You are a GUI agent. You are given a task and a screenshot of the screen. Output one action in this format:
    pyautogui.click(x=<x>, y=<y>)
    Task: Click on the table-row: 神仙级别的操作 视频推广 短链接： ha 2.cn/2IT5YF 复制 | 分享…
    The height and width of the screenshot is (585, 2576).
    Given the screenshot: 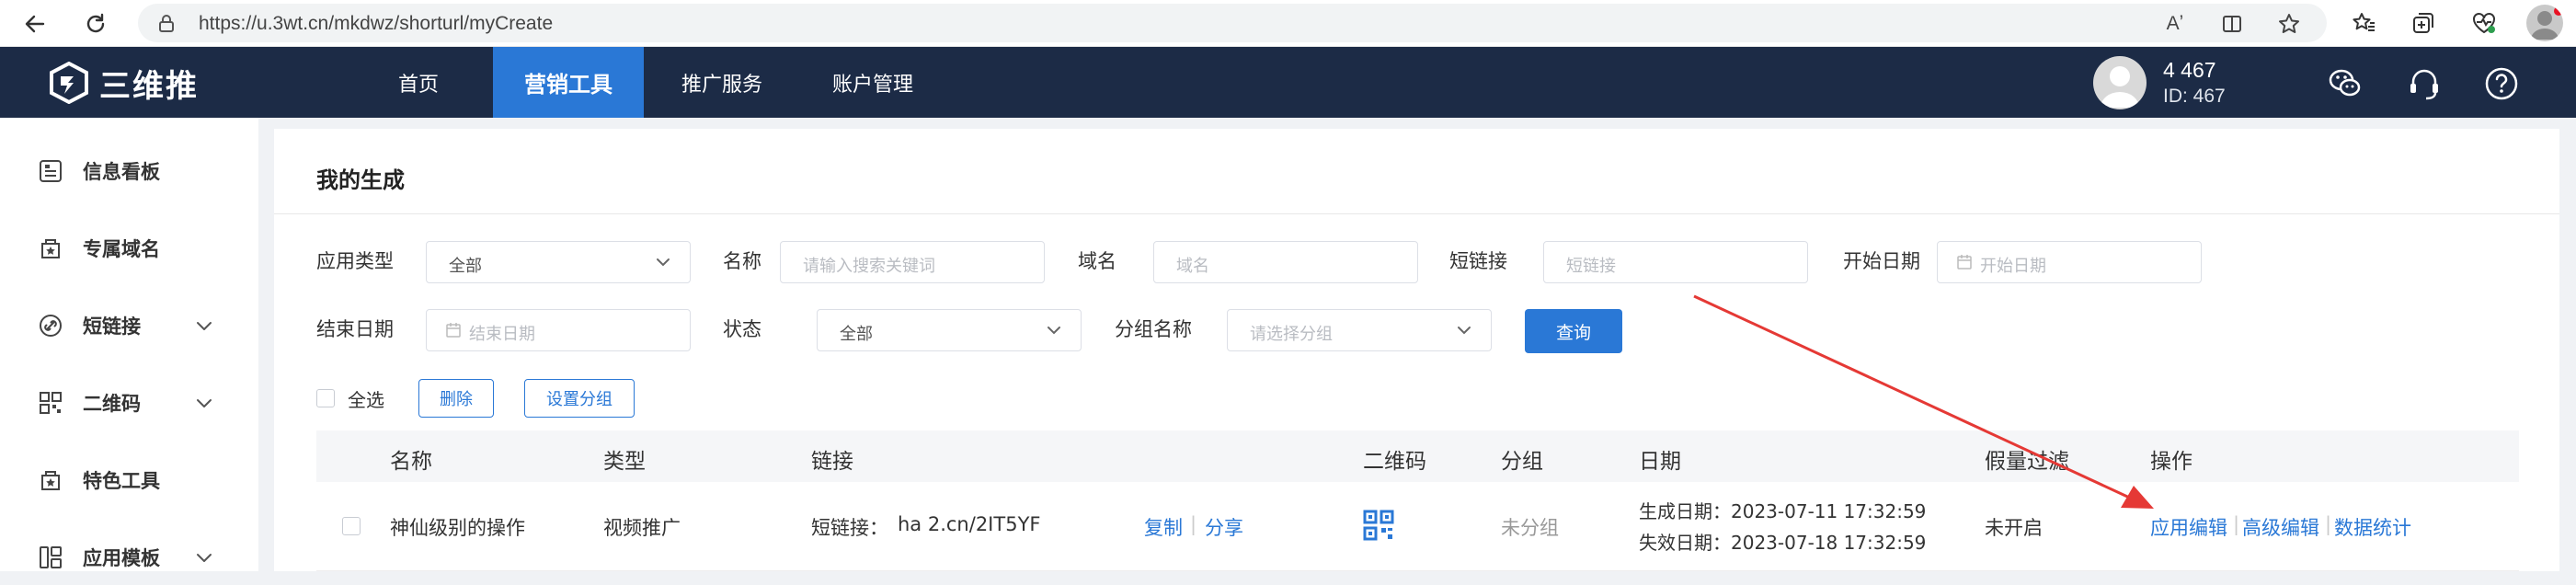 What is the action you would take?
    pyautogui.click(x=1418, y=527)
    